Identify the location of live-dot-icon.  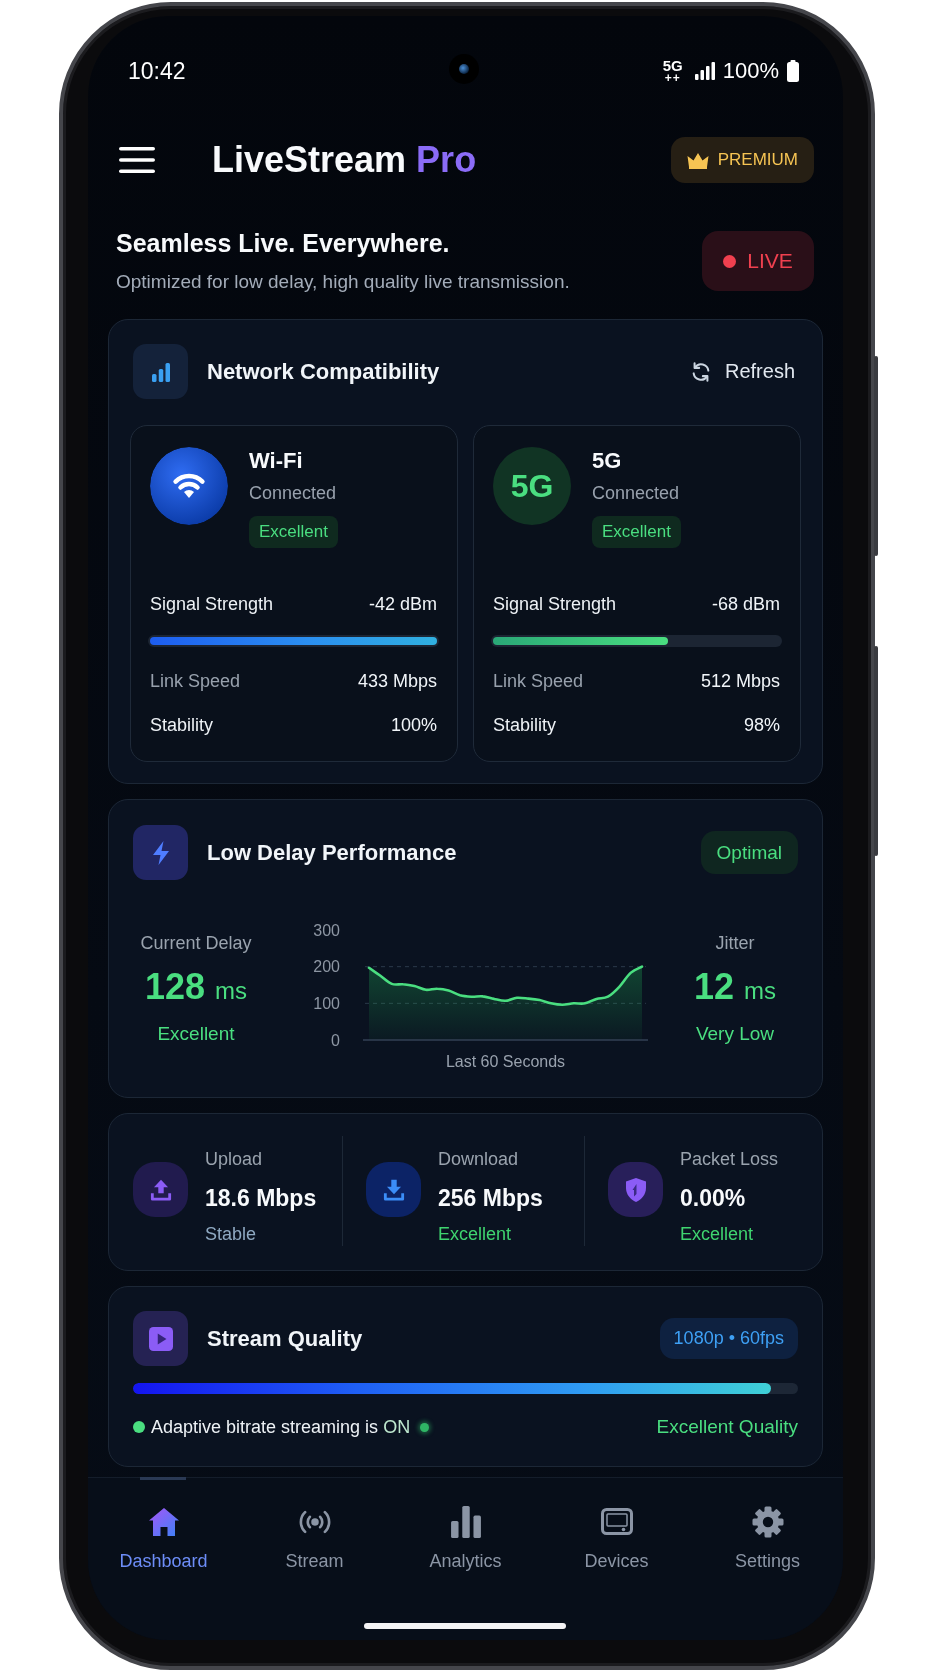
(730, 261).